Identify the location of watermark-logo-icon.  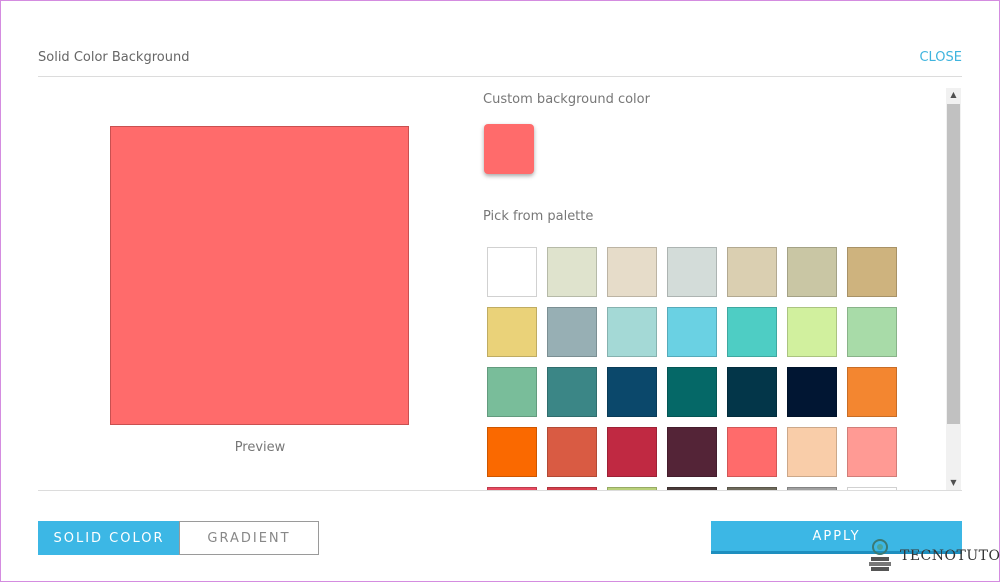
(880, 556).